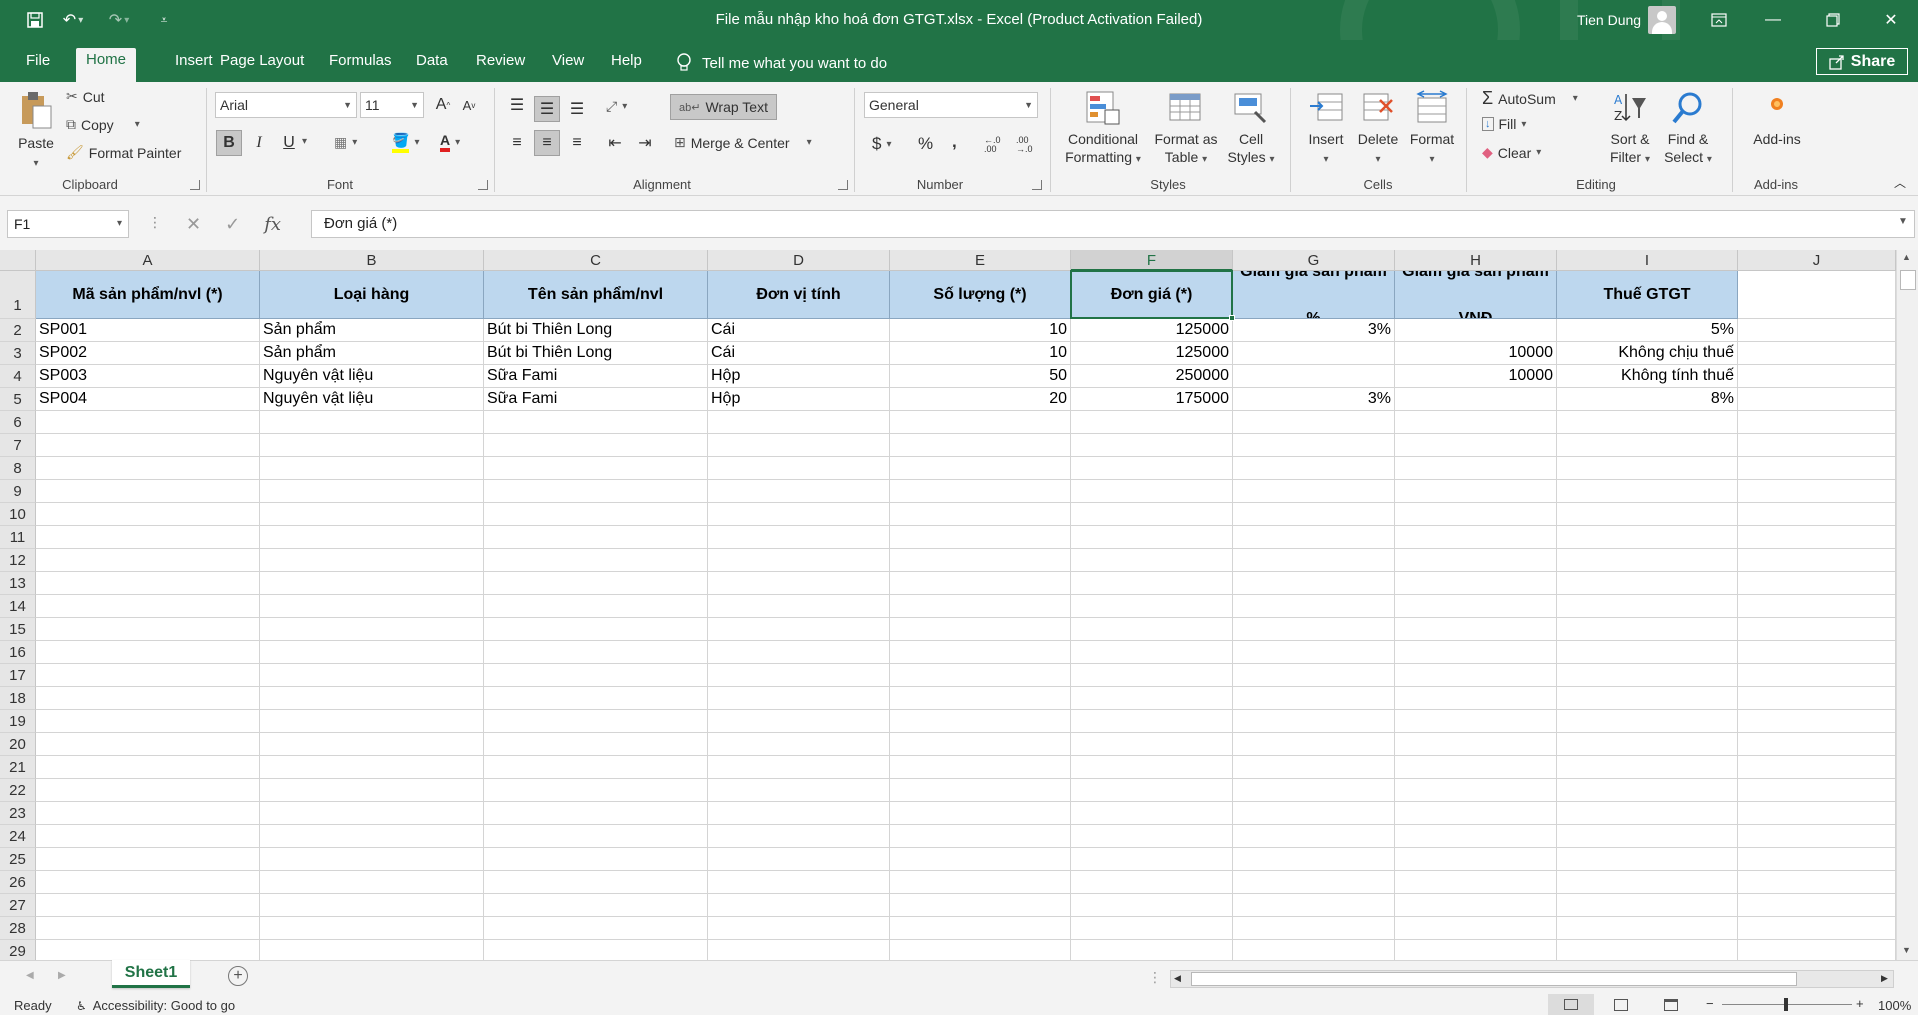 The image size is (1918, 1015). I want to click on merge-center-button: ⊞ Merge & Center ▾, so click(743, 142).